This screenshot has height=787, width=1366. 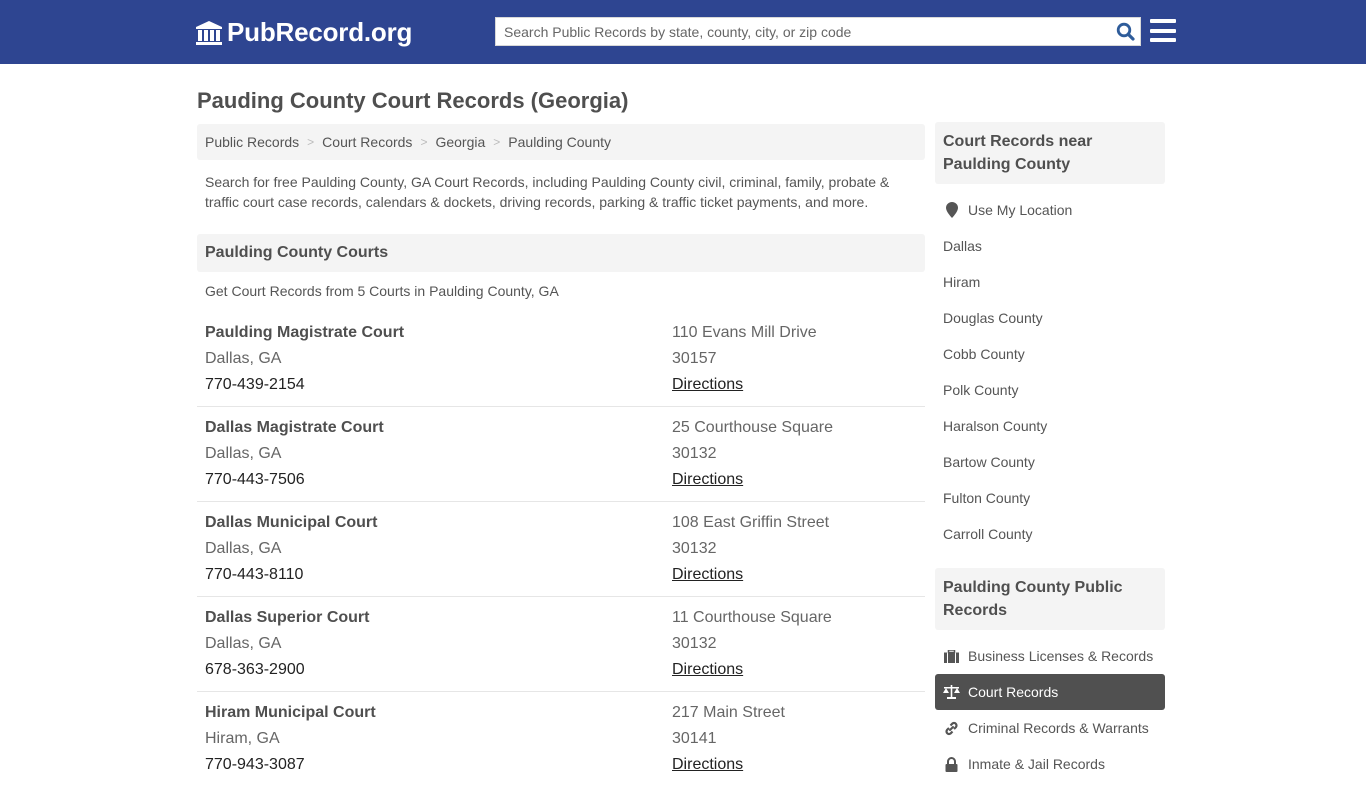 I want to click on nearby-item: Carroll County, so click(x=1050, y=534).